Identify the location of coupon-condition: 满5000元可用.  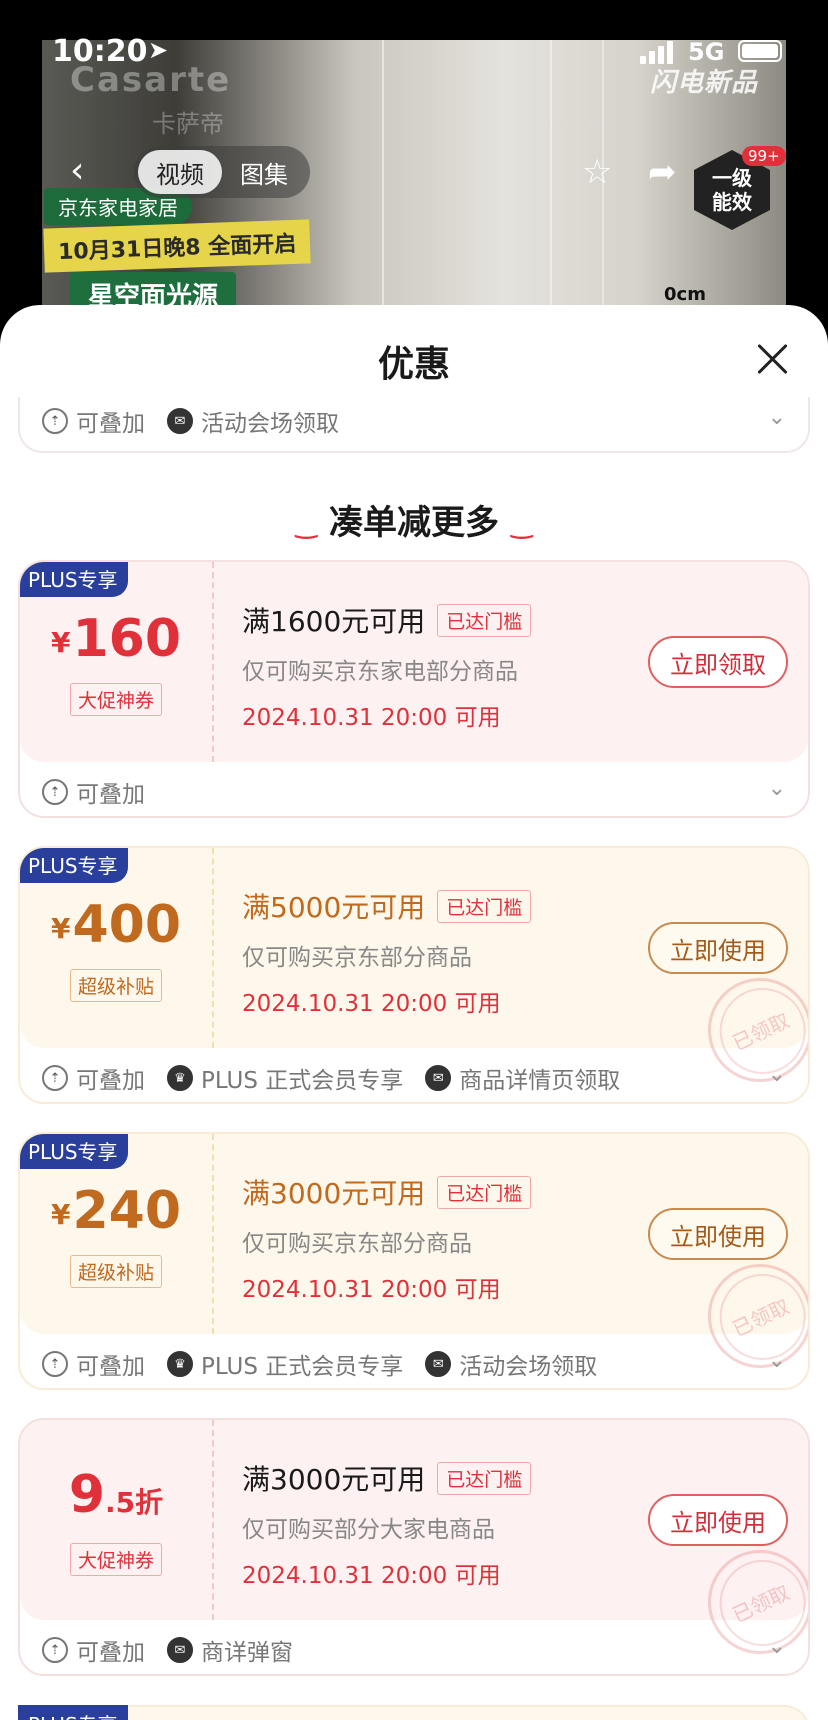
(334, 907).